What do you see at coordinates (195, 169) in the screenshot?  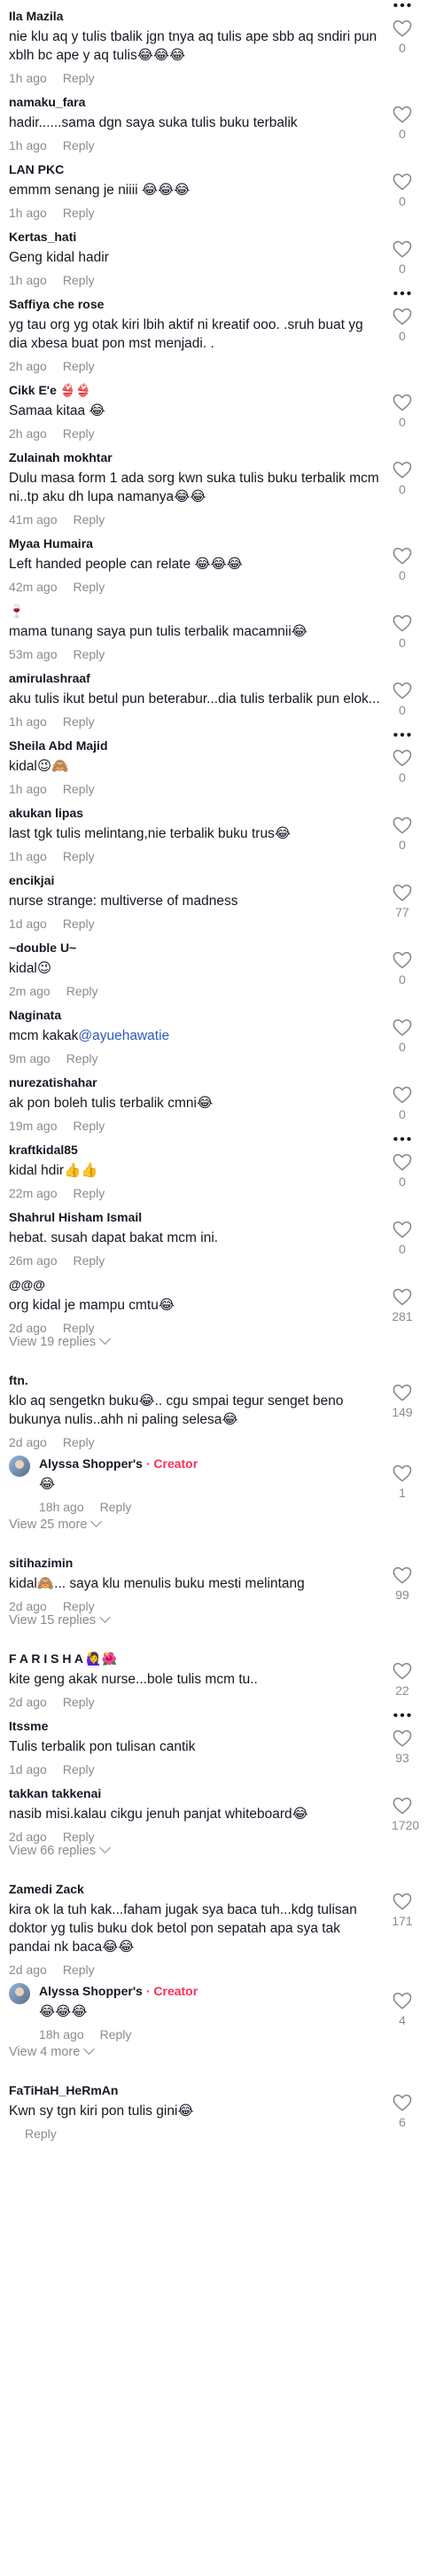 I see `comment-username: LAN PKC` at bounding box center [195, 169].